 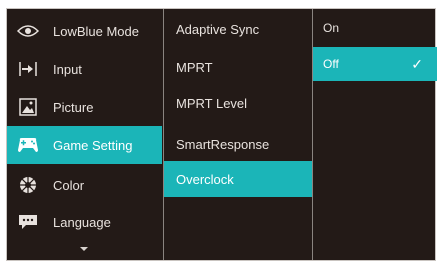 What do you see at coordinates (28, 185) in the screenshot?
I see `color-wheel-icon` at bounding box center [28, 185].